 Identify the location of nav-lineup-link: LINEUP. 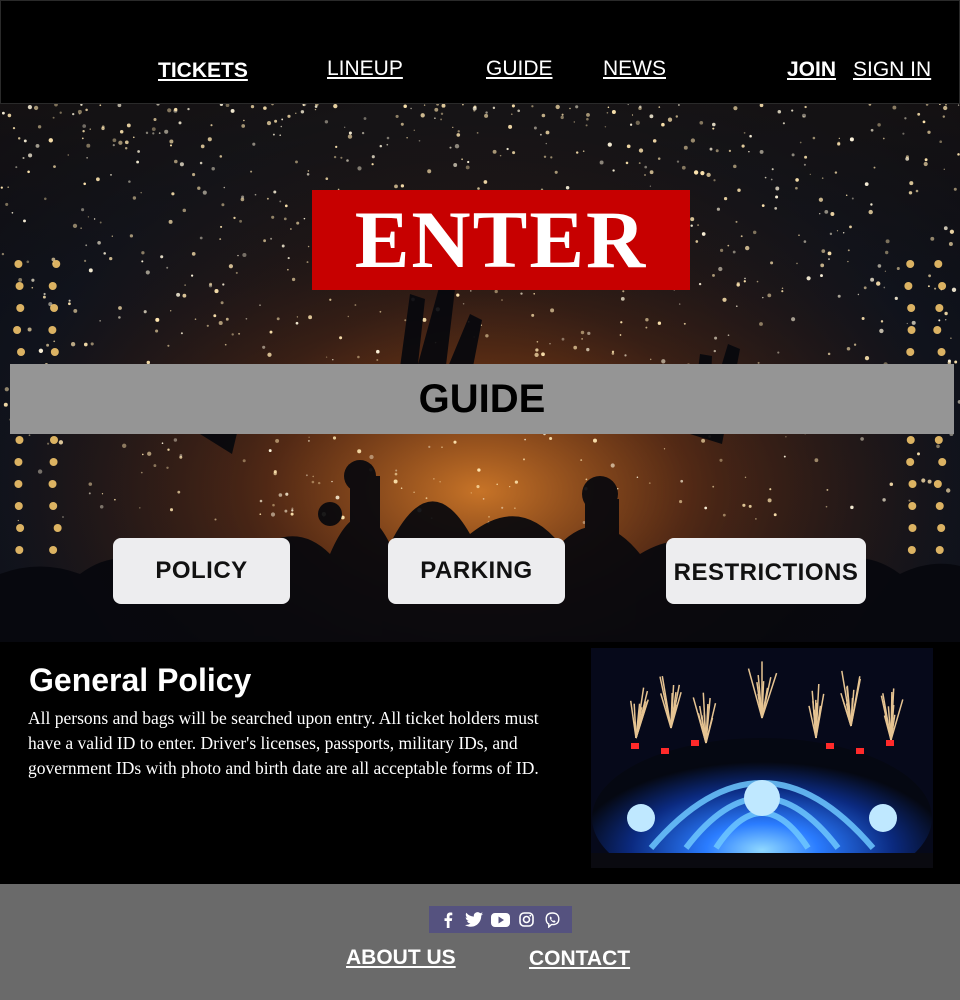
(365, 69).